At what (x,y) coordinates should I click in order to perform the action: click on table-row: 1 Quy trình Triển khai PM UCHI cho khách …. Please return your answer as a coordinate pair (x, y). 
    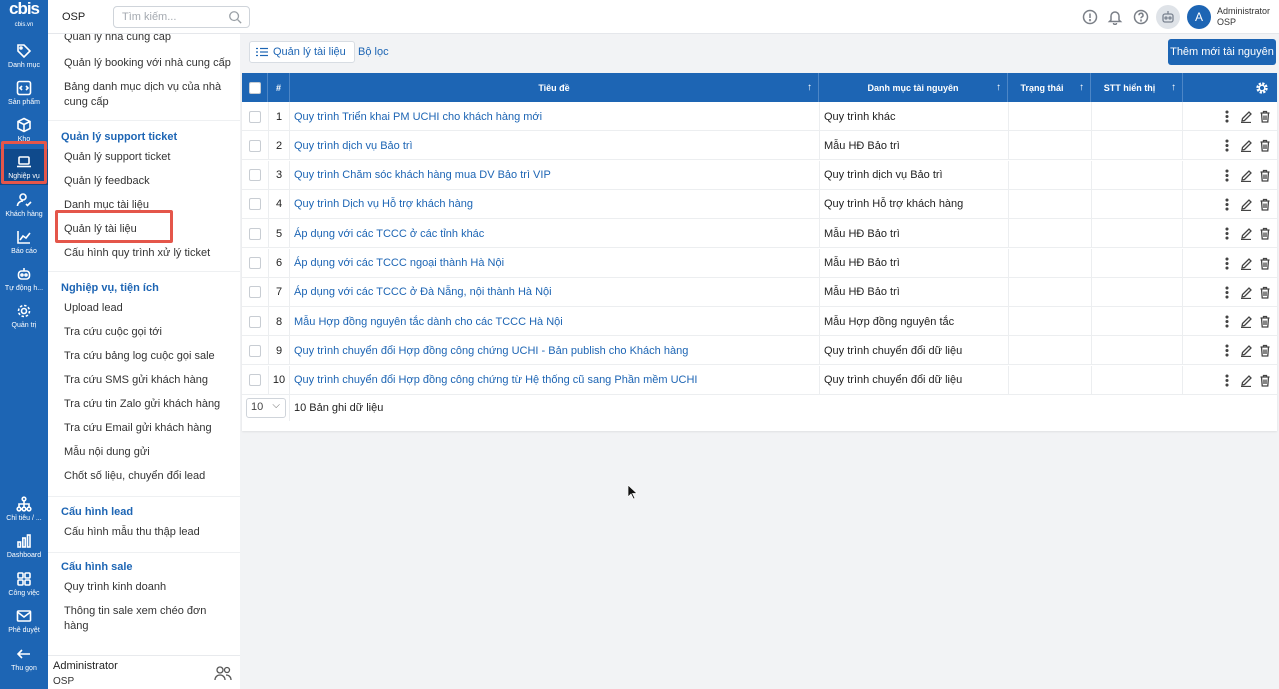
    Looking at the image, I should click on (759, 116).